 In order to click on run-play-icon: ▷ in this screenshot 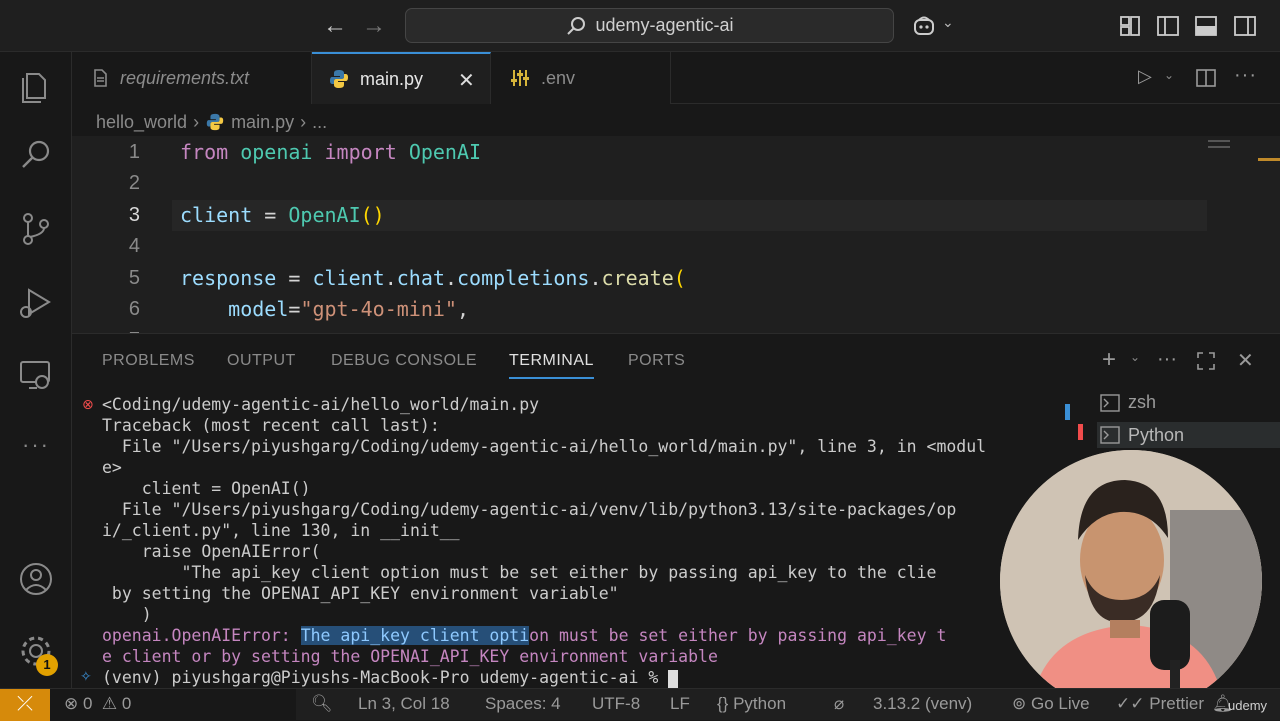, I will do `click(1145, 76)`.